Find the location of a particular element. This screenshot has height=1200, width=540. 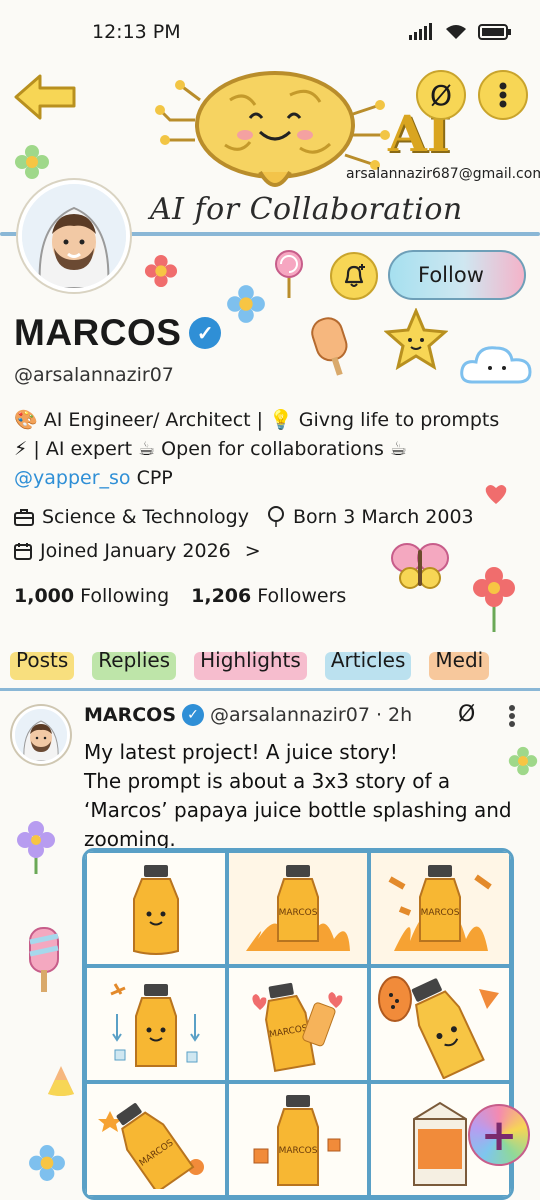

status-bar: 12:13 PM is located at coordinates (270, 32).